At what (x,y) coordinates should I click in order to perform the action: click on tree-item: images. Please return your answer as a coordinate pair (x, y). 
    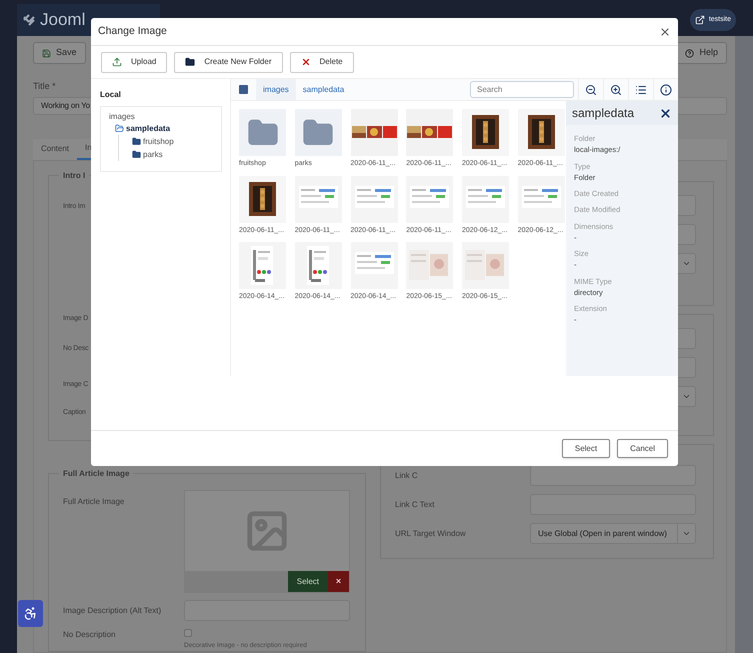
    Looking at the image, I should click on (165, 116).